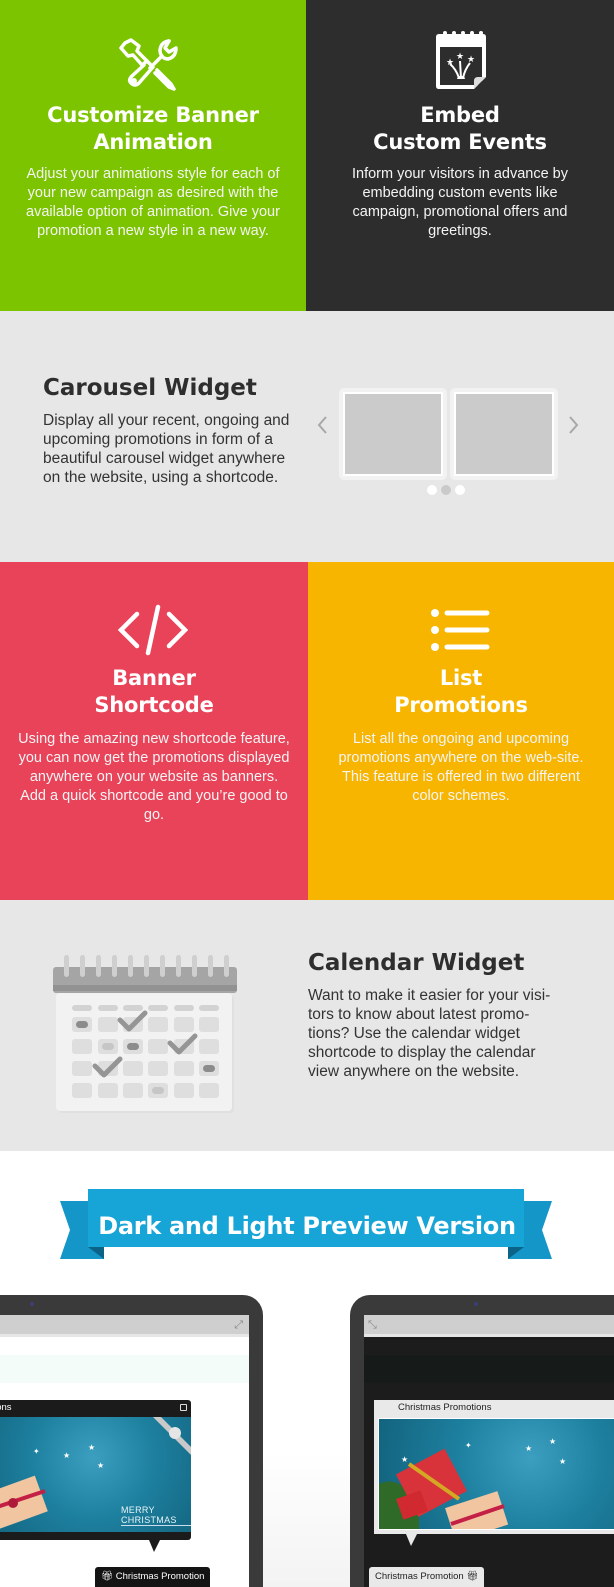  What do you see at coordinates (460, 630) in the screenshot?
I see `list-icon` at bounding box center [460, 630].